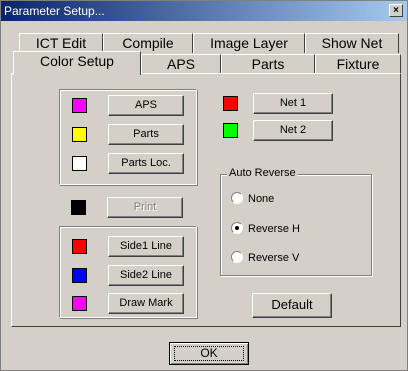 The width and height of the screenshot is (408, 371). What do you see at coordinates (181, 64) in the screenshot?
I see `tab-aps: APS` at bounding box center [181, 64].